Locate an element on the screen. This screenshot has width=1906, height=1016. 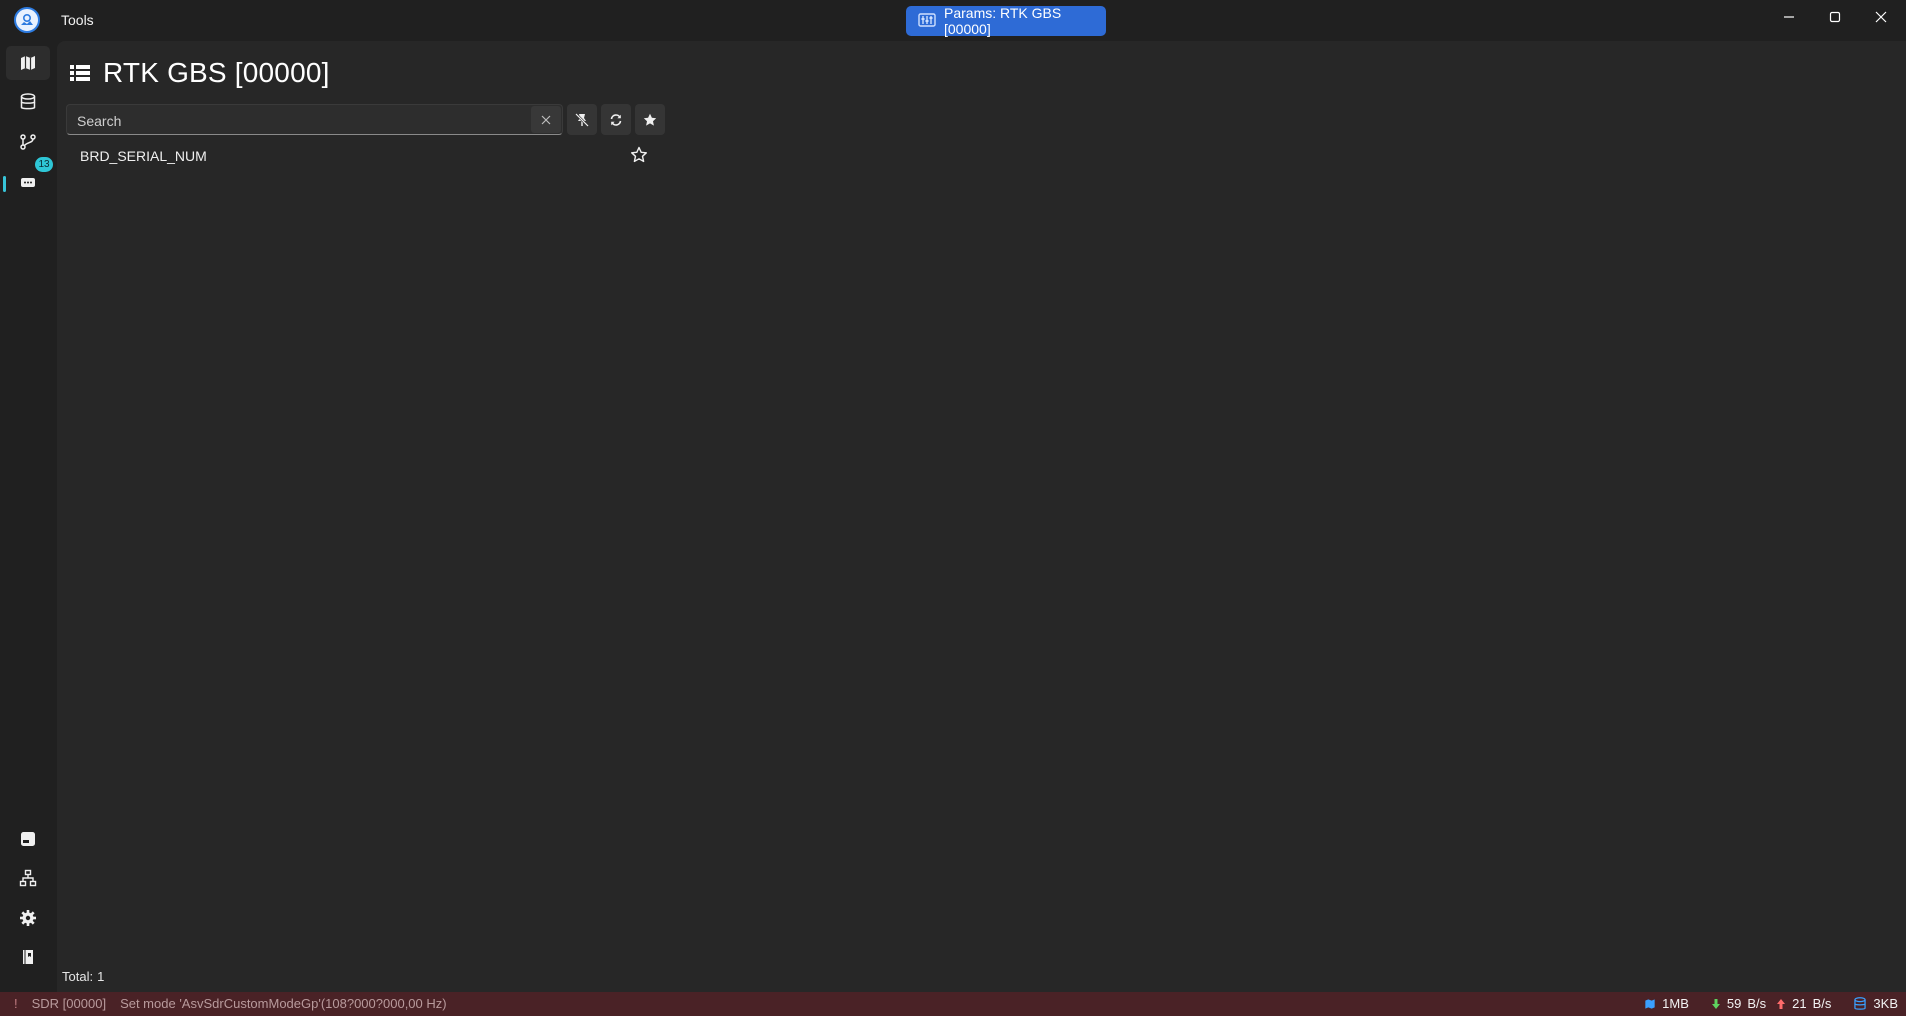
minimize-icon is located at coordinates (1789, 17).